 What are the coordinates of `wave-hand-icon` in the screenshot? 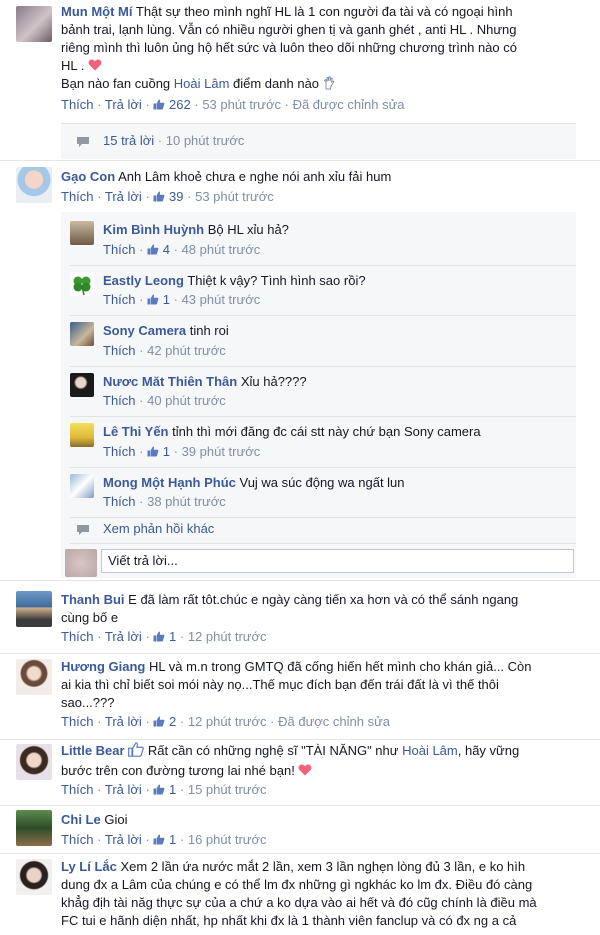 It's located at (329, 83).